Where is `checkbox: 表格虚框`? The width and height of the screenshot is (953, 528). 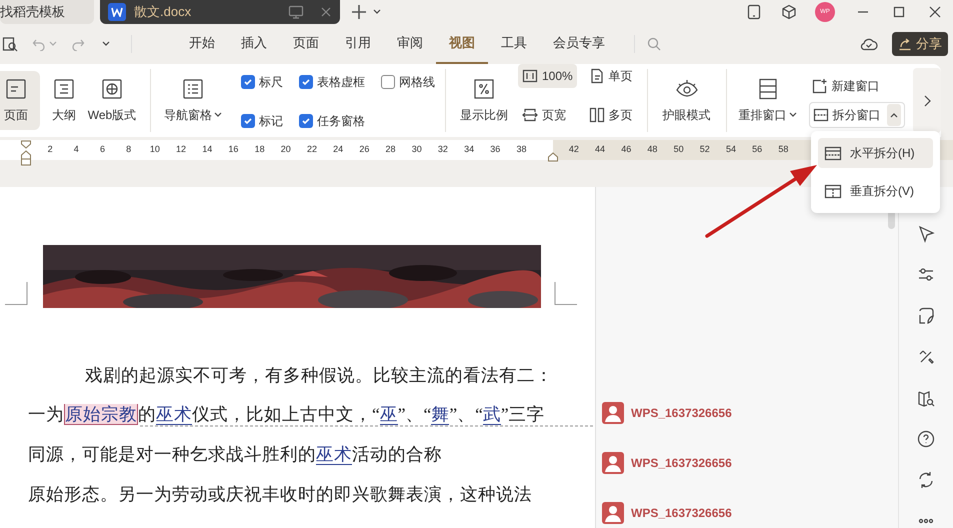
checkbox: 表格虚框 is located at coordinates (332, 82).